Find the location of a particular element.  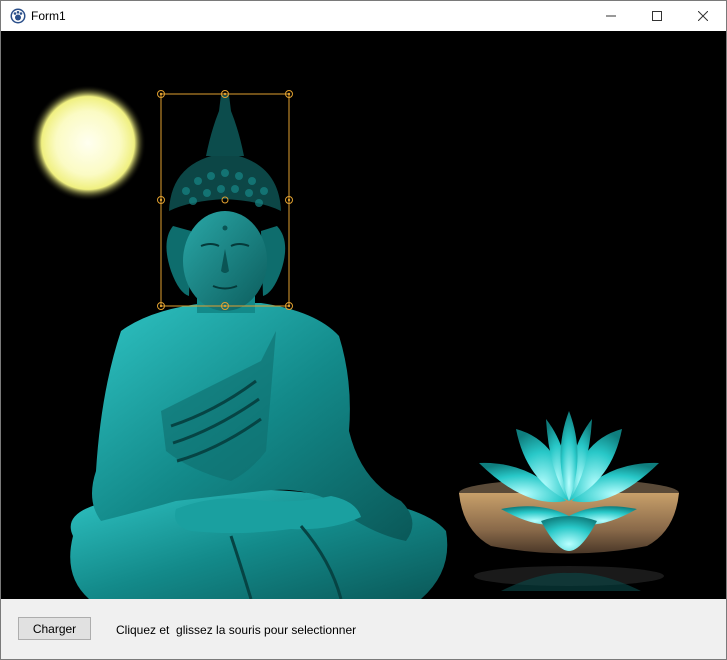

title-bar: Form1 is located at coordinates (363, 16).